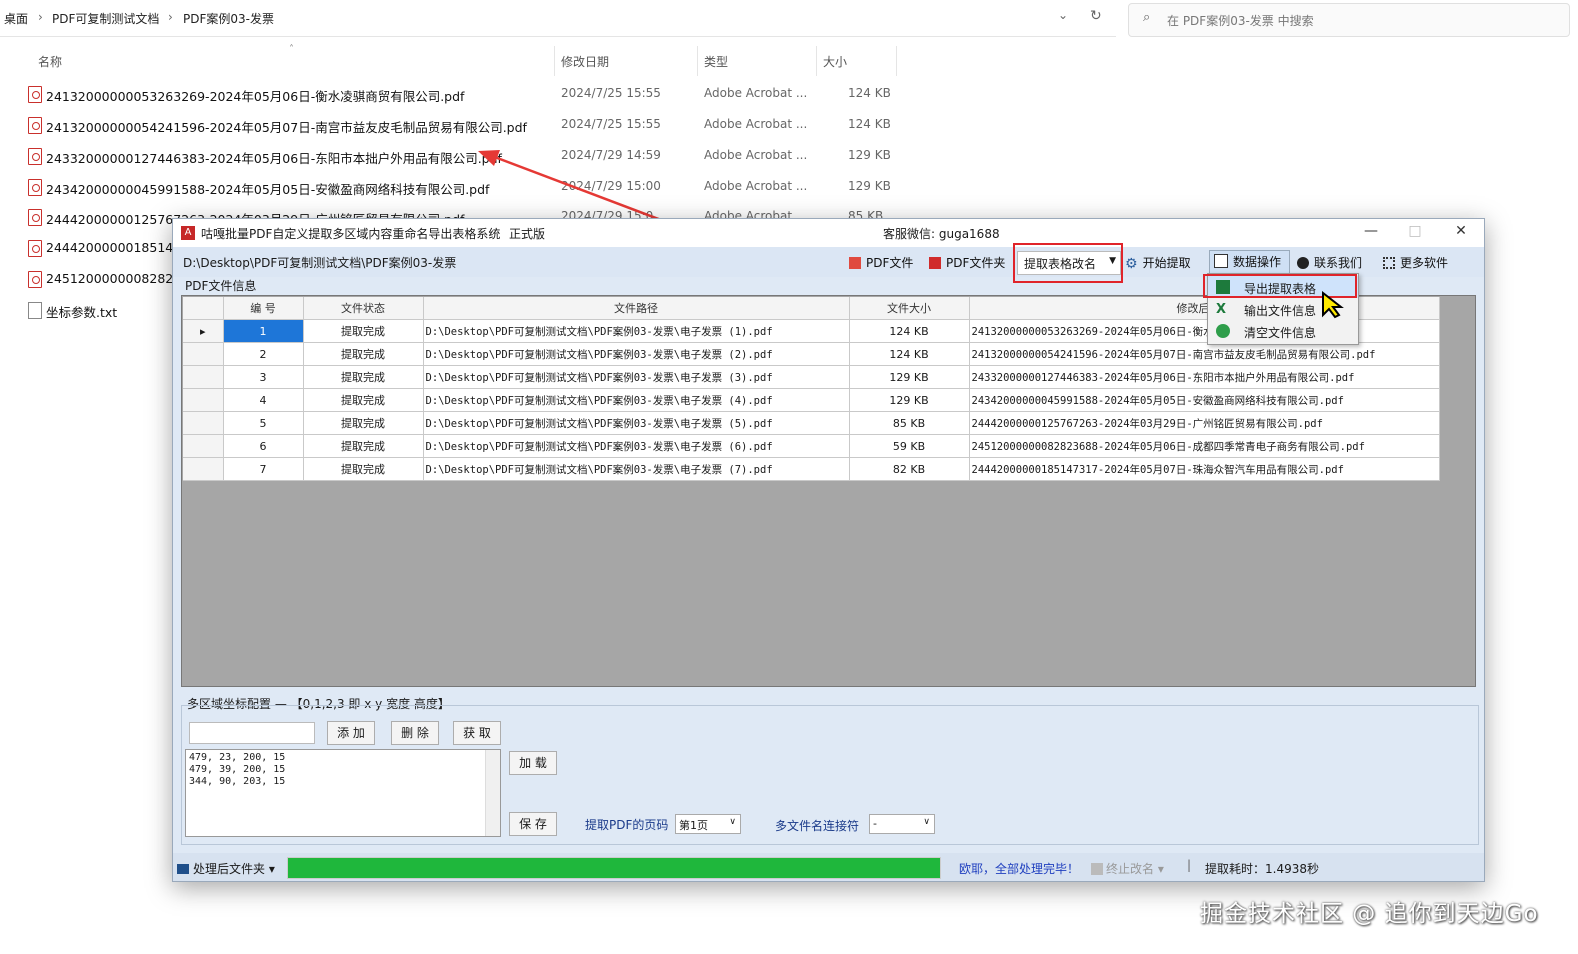 The image size is (1578, 954). I want to click on text-file-icon, so click(35, 310).